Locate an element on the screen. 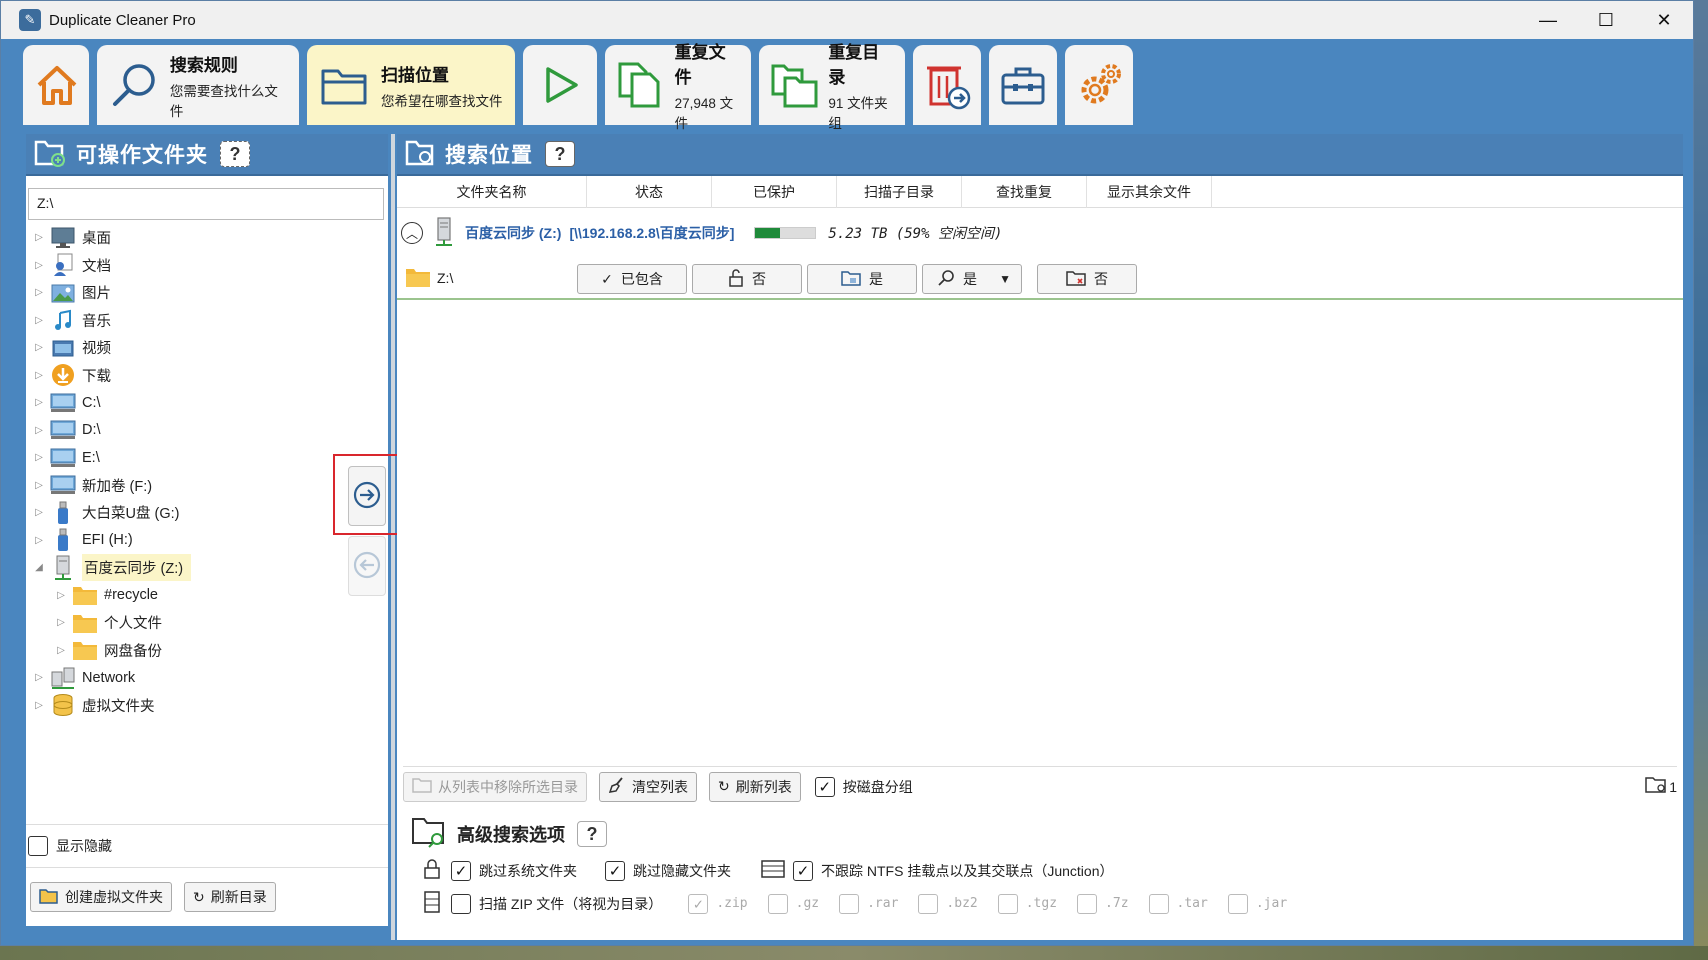 This screenshot has width=1708, height=960. close-button: ✕ is located at coordinates (1664, 20).